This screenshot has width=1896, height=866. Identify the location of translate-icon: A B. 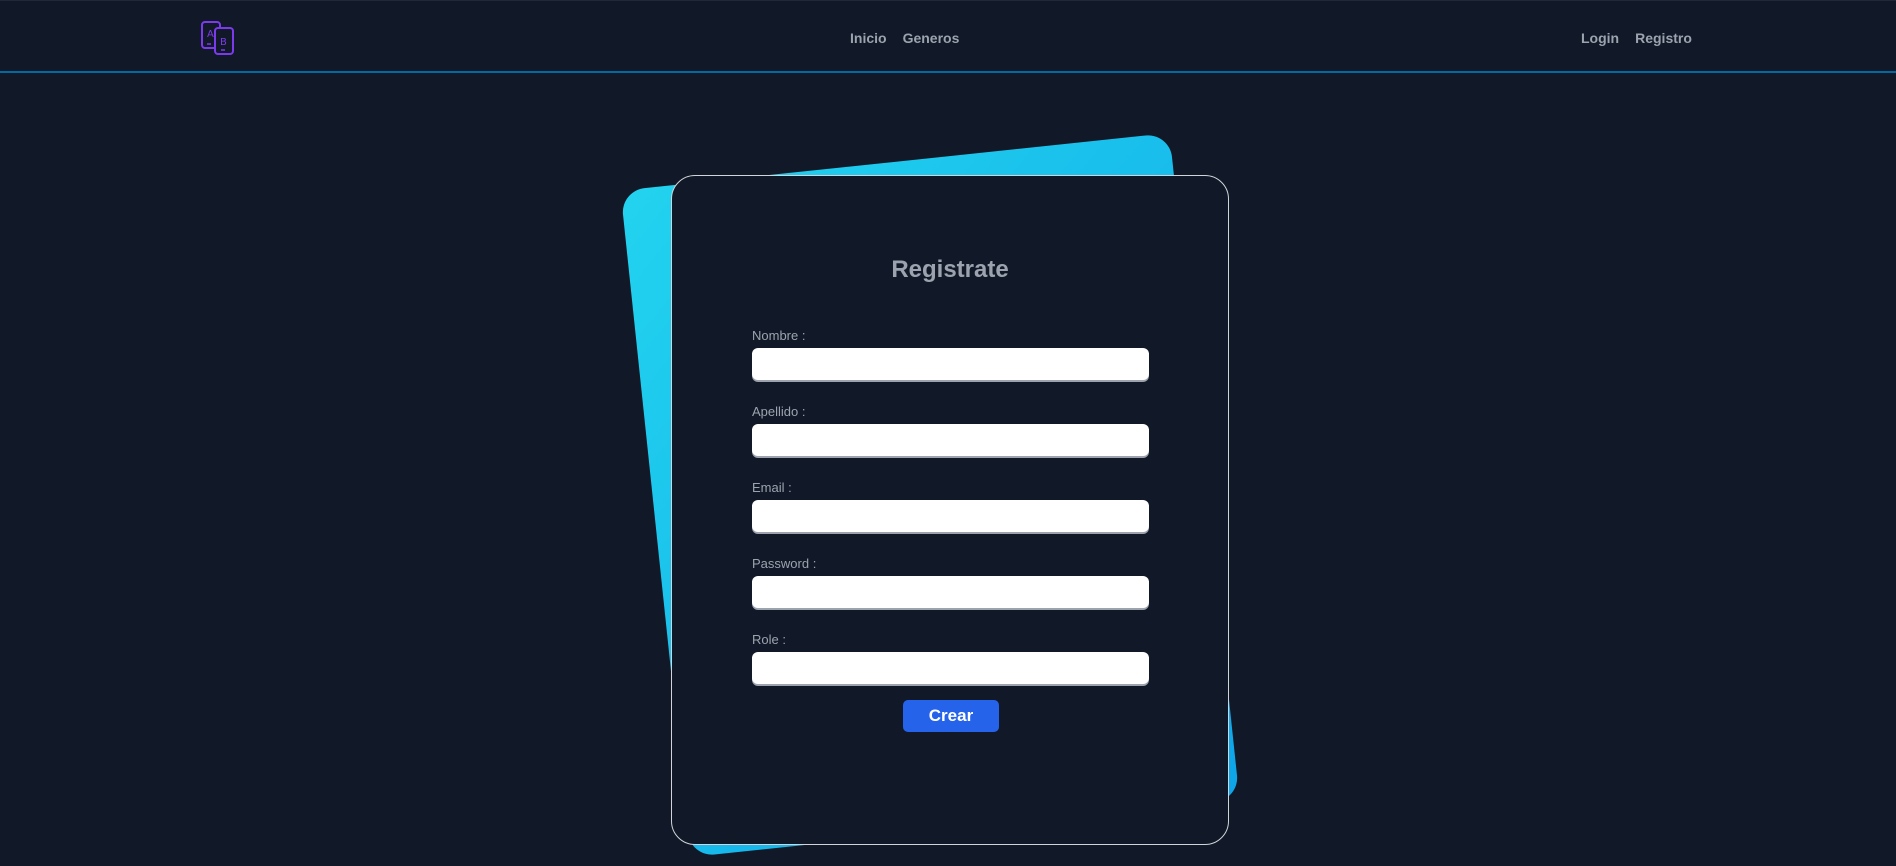
(218, 38).